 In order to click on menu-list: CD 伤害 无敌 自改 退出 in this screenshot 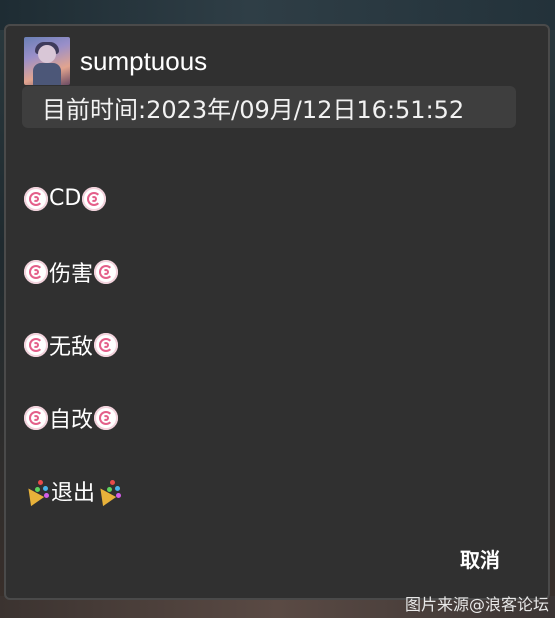, I will do `click(71, 344)`.